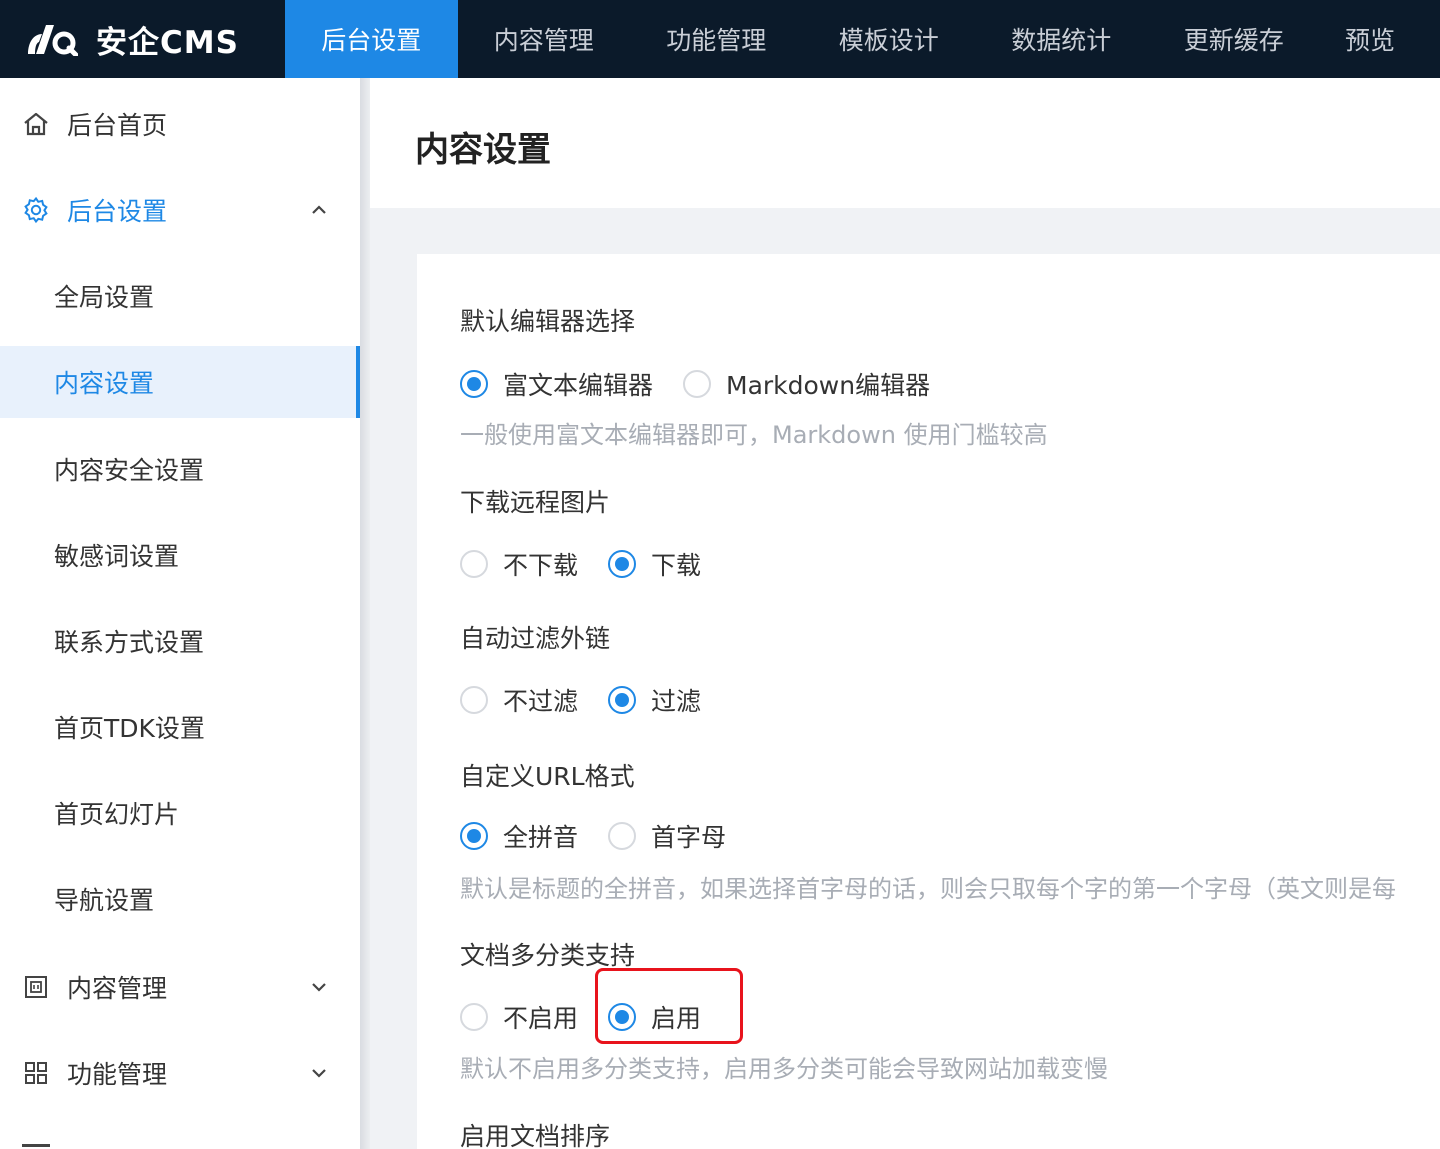 The image size is (1440, 1149). I want to click on radio-label: Markdown编辑器, so click(828, 385).